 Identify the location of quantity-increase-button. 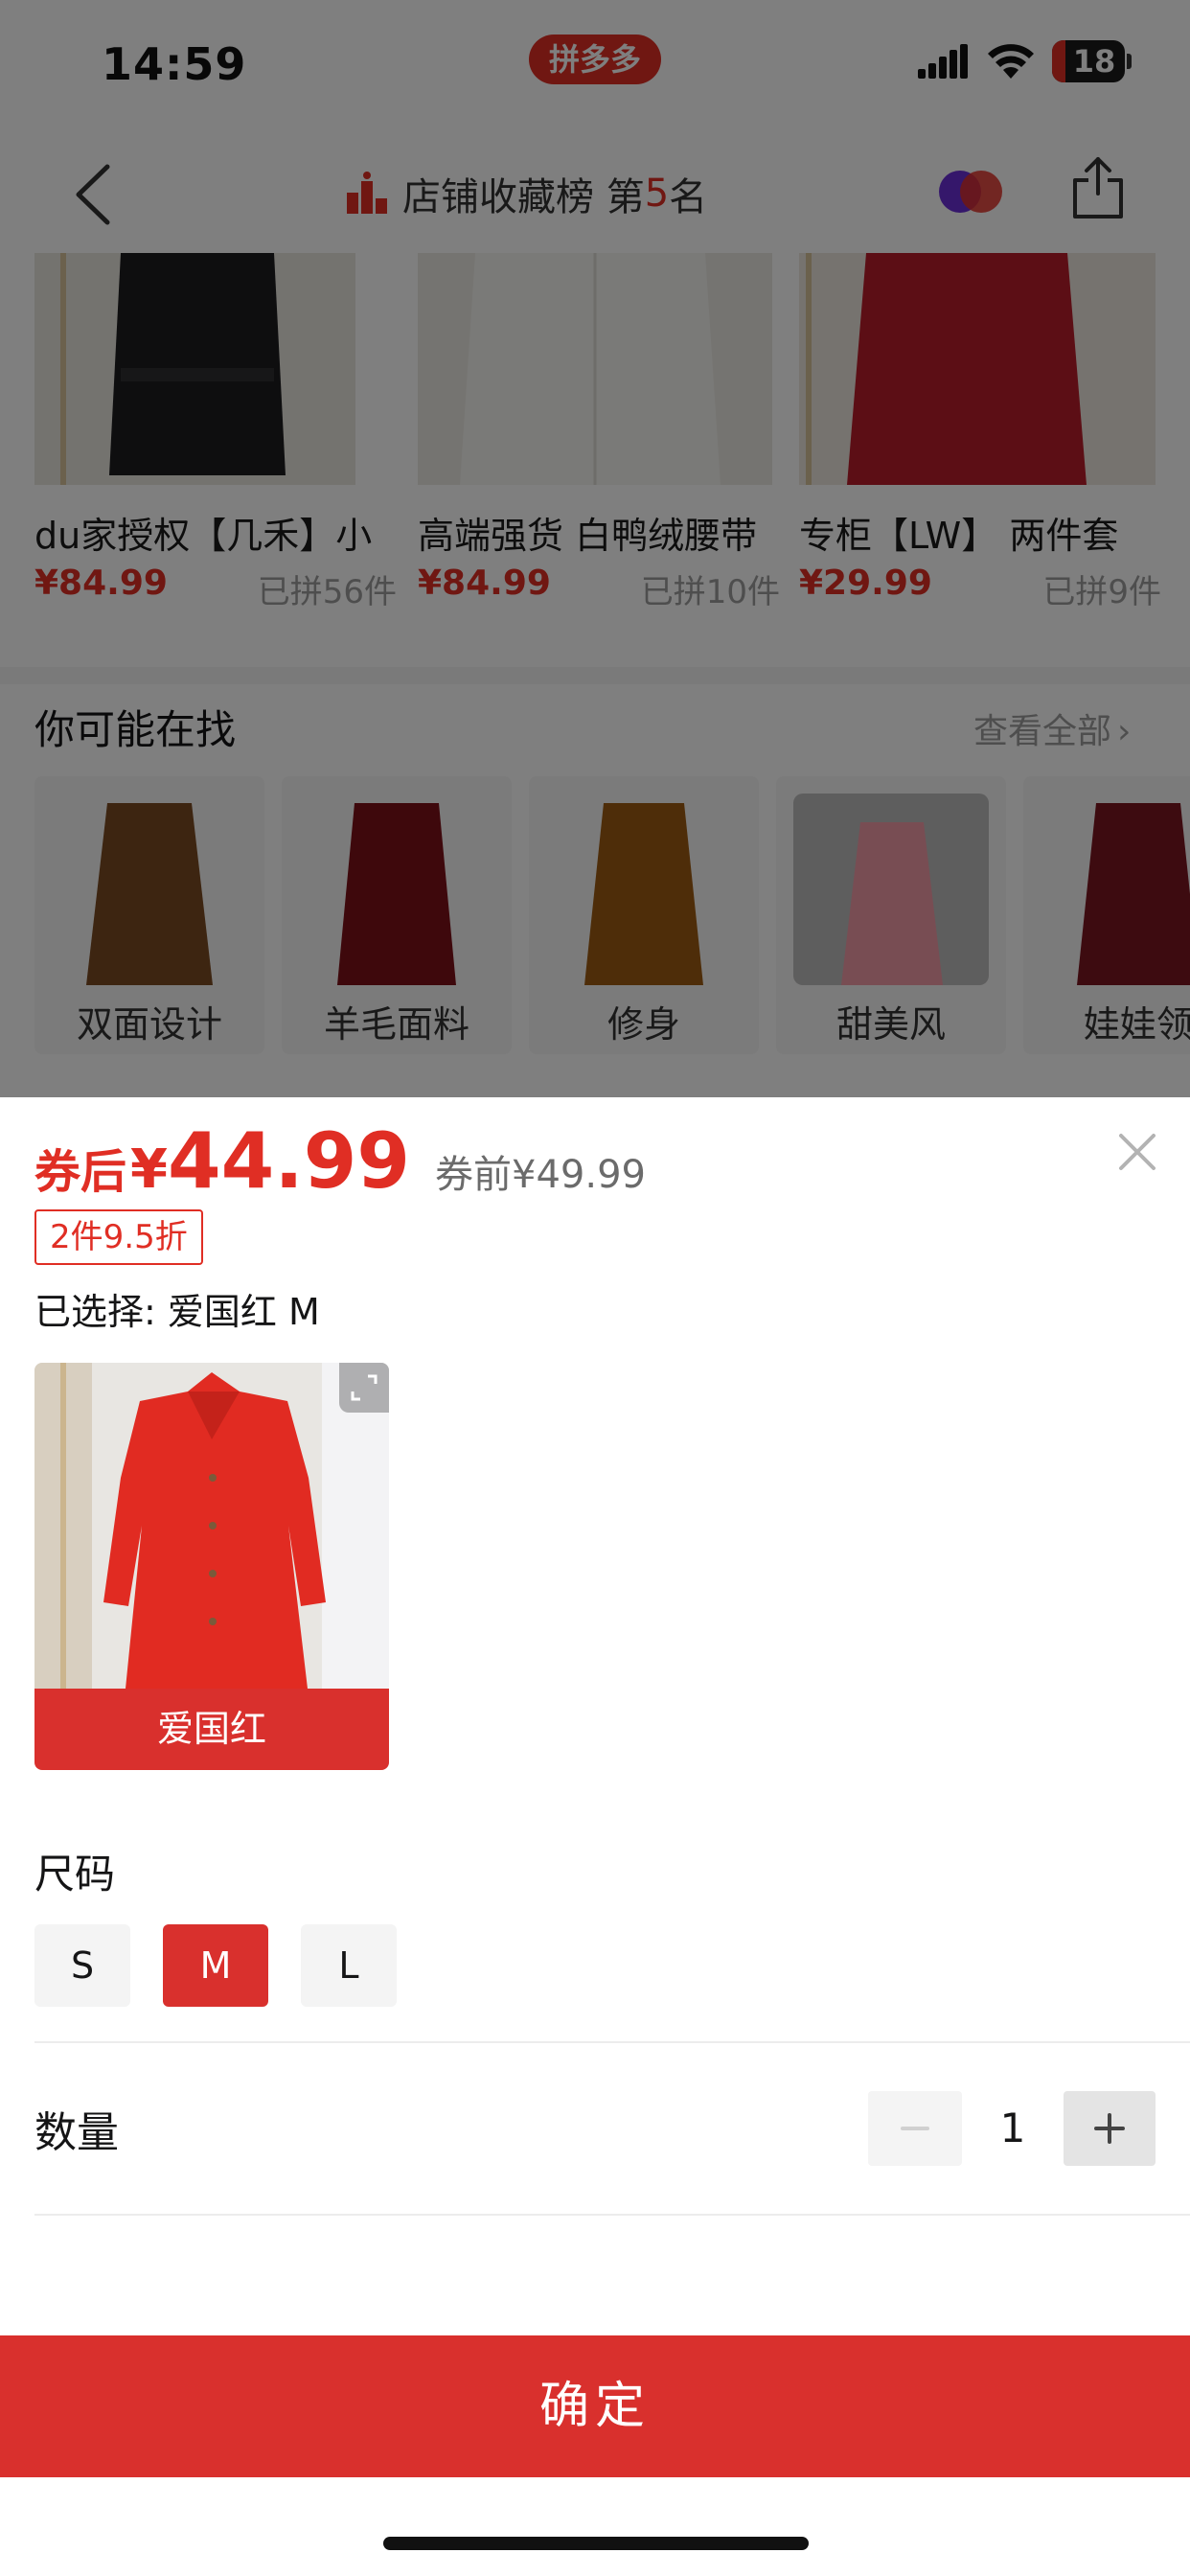
(1110, 2128).